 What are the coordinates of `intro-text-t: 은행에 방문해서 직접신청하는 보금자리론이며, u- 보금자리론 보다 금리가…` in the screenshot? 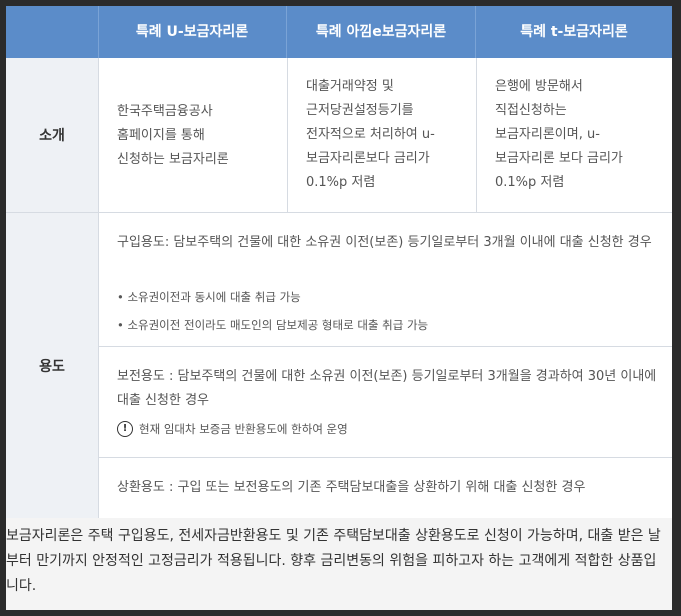 It's located at (559, 134).